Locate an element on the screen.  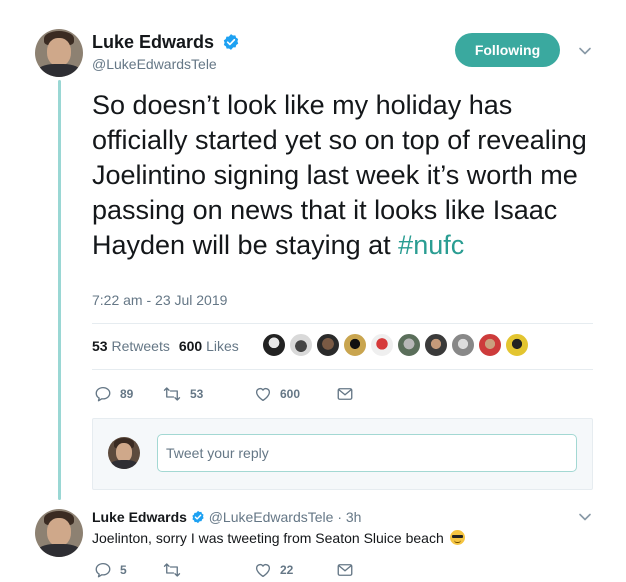
retweet-action is located at coordinates (208, 570).